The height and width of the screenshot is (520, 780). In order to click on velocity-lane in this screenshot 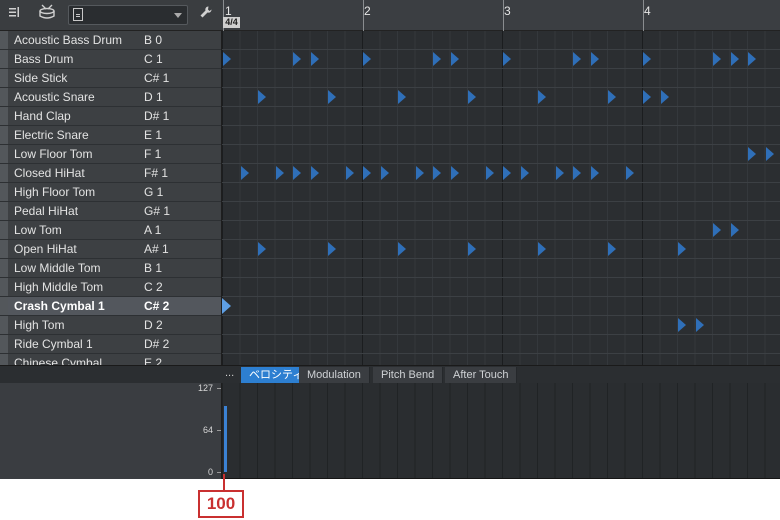, I will do `click(501, 431)`.